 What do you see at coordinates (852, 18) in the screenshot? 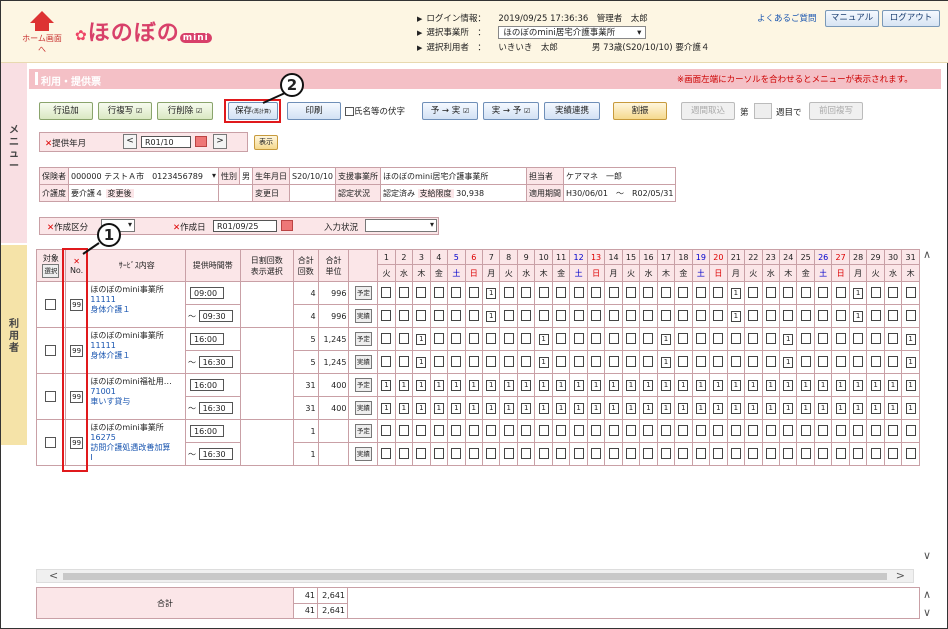
I see `manual-button: マニュアル` at bounding box center [852, 18].